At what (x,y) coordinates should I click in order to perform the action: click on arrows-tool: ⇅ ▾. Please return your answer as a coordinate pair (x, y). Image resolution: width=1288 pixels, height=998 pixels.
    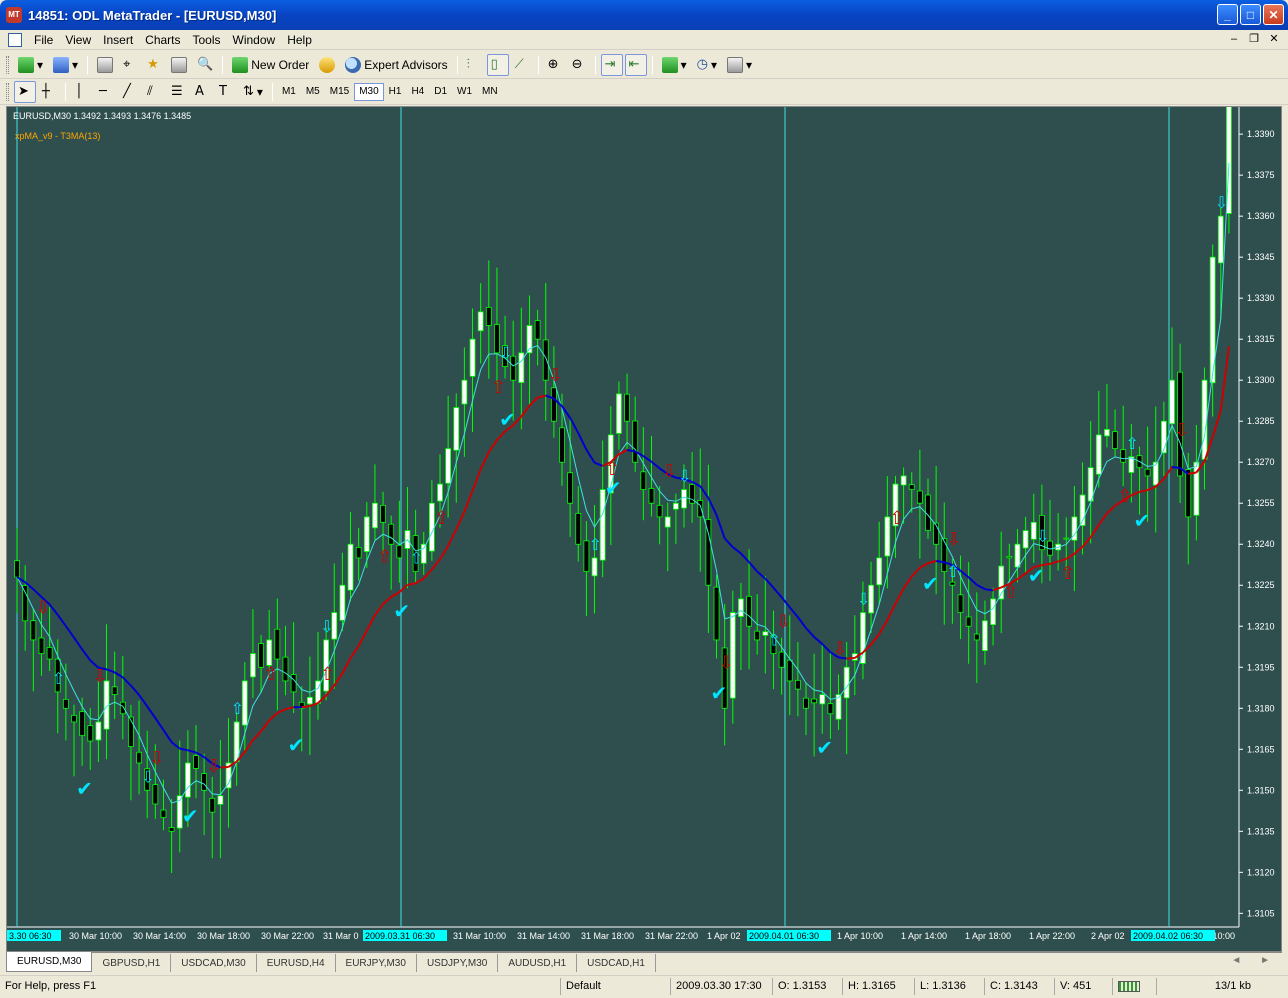
    Looking at the image, I should click on (253, 92).